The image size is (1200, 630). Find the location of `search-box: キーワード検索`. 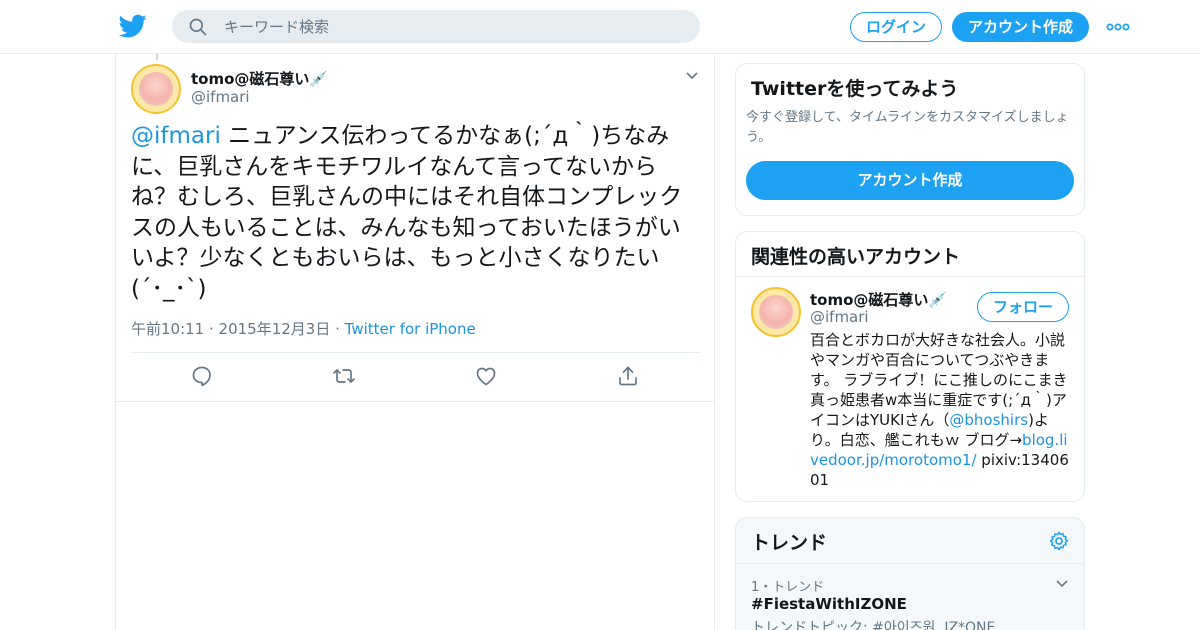

search-box: キーワード検索 is located at coordinates (436, 26).